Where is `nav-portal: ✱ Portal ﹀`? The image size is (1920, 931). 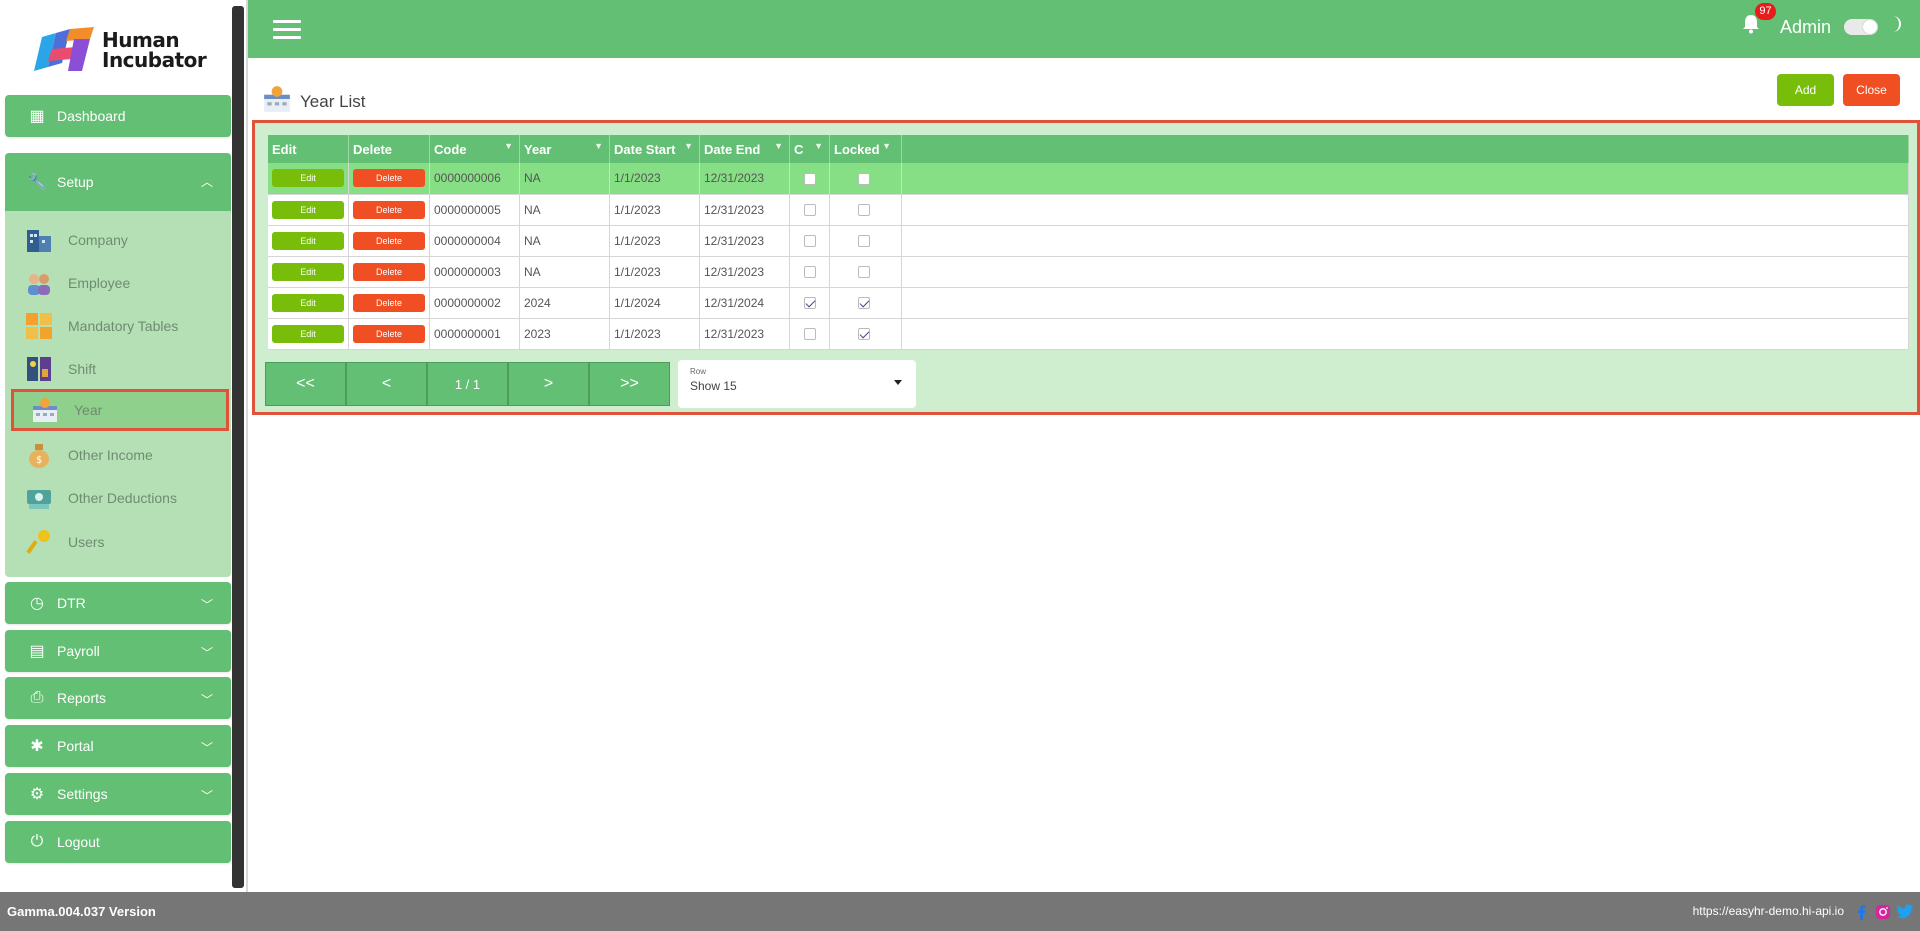 nav-portal: ✱ Portal ﹀ is located at coordinates (118, 746).